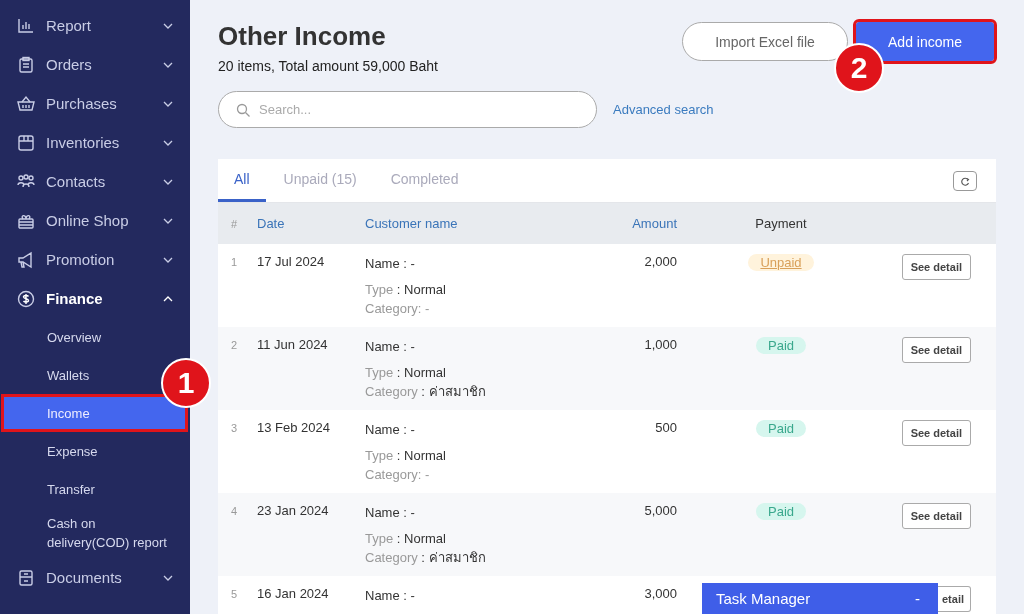  I want to click on date-cell-text: 11 Jun 2024, so click(293, 344).